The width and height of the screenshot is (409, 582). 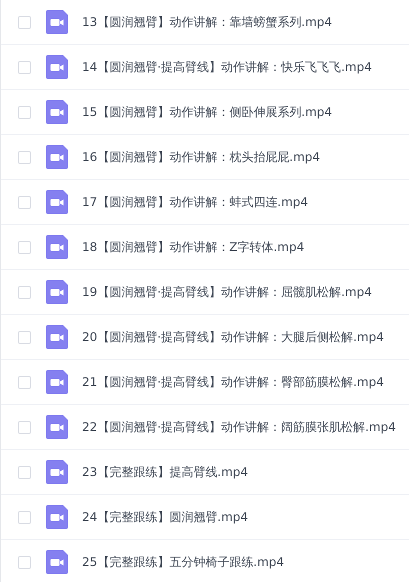 What do you see at coordinates (165, 517) in the screenshot?
I see `file-name: 24【完整跟练】圆润翘臂.mp4` at bounding box center [165, 517].